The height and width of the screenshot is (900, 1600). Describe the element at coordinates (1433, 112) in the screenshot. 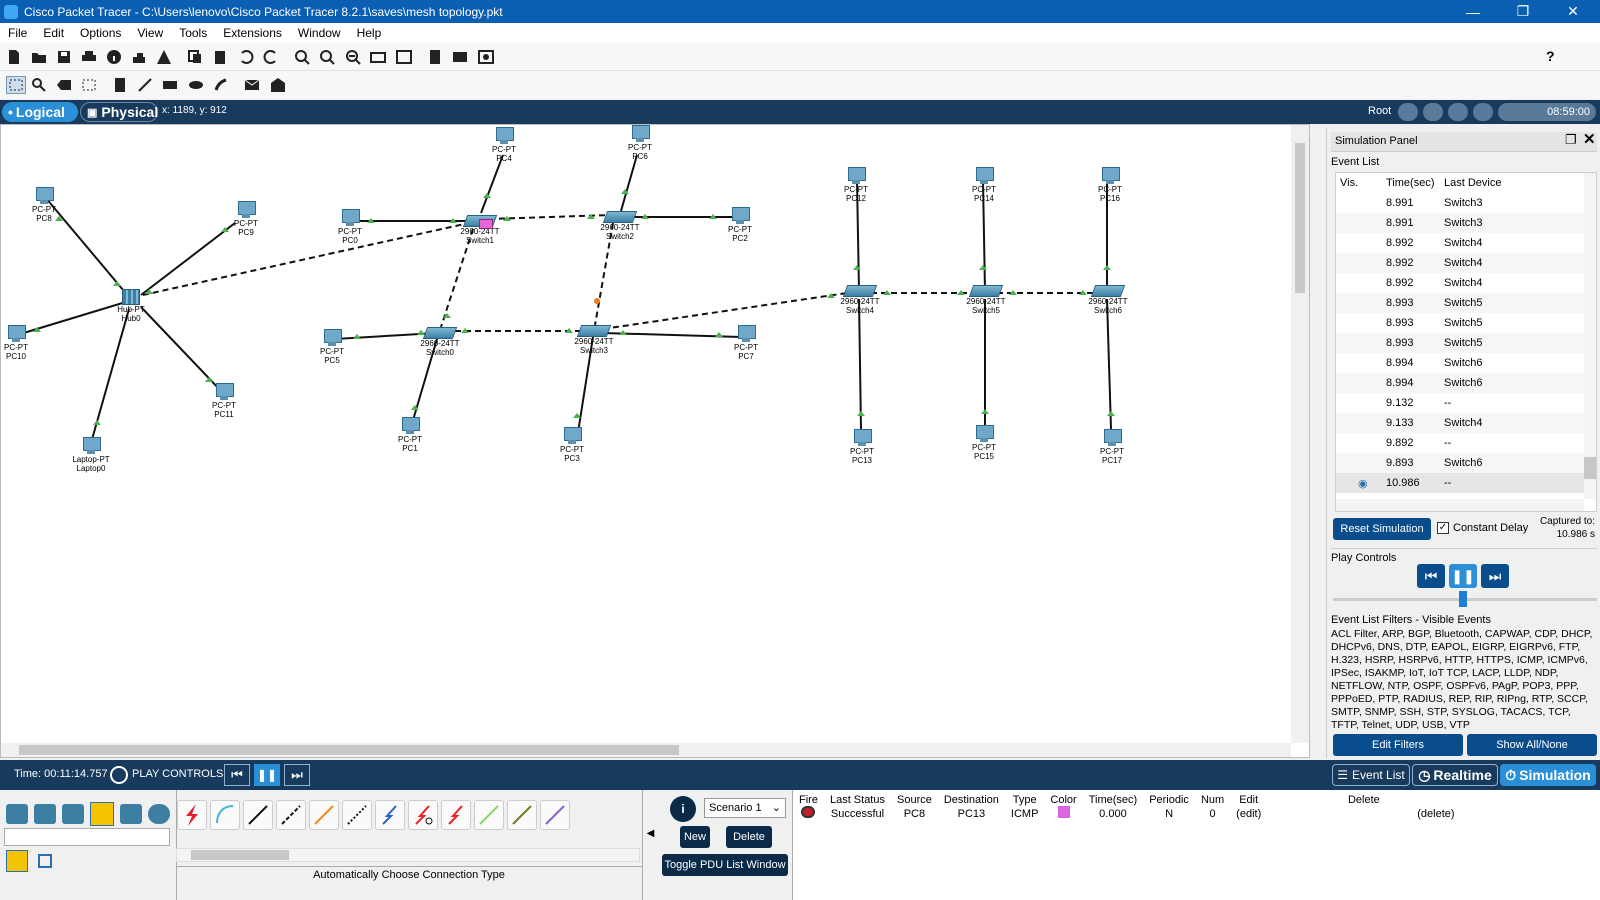

I see `cloud-icon` at that location.